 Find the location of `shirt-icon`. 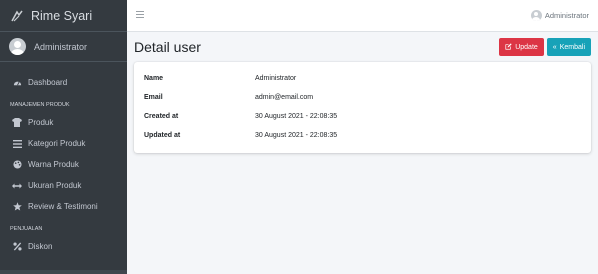

shirt-icon is located at coordinates (17, 123).